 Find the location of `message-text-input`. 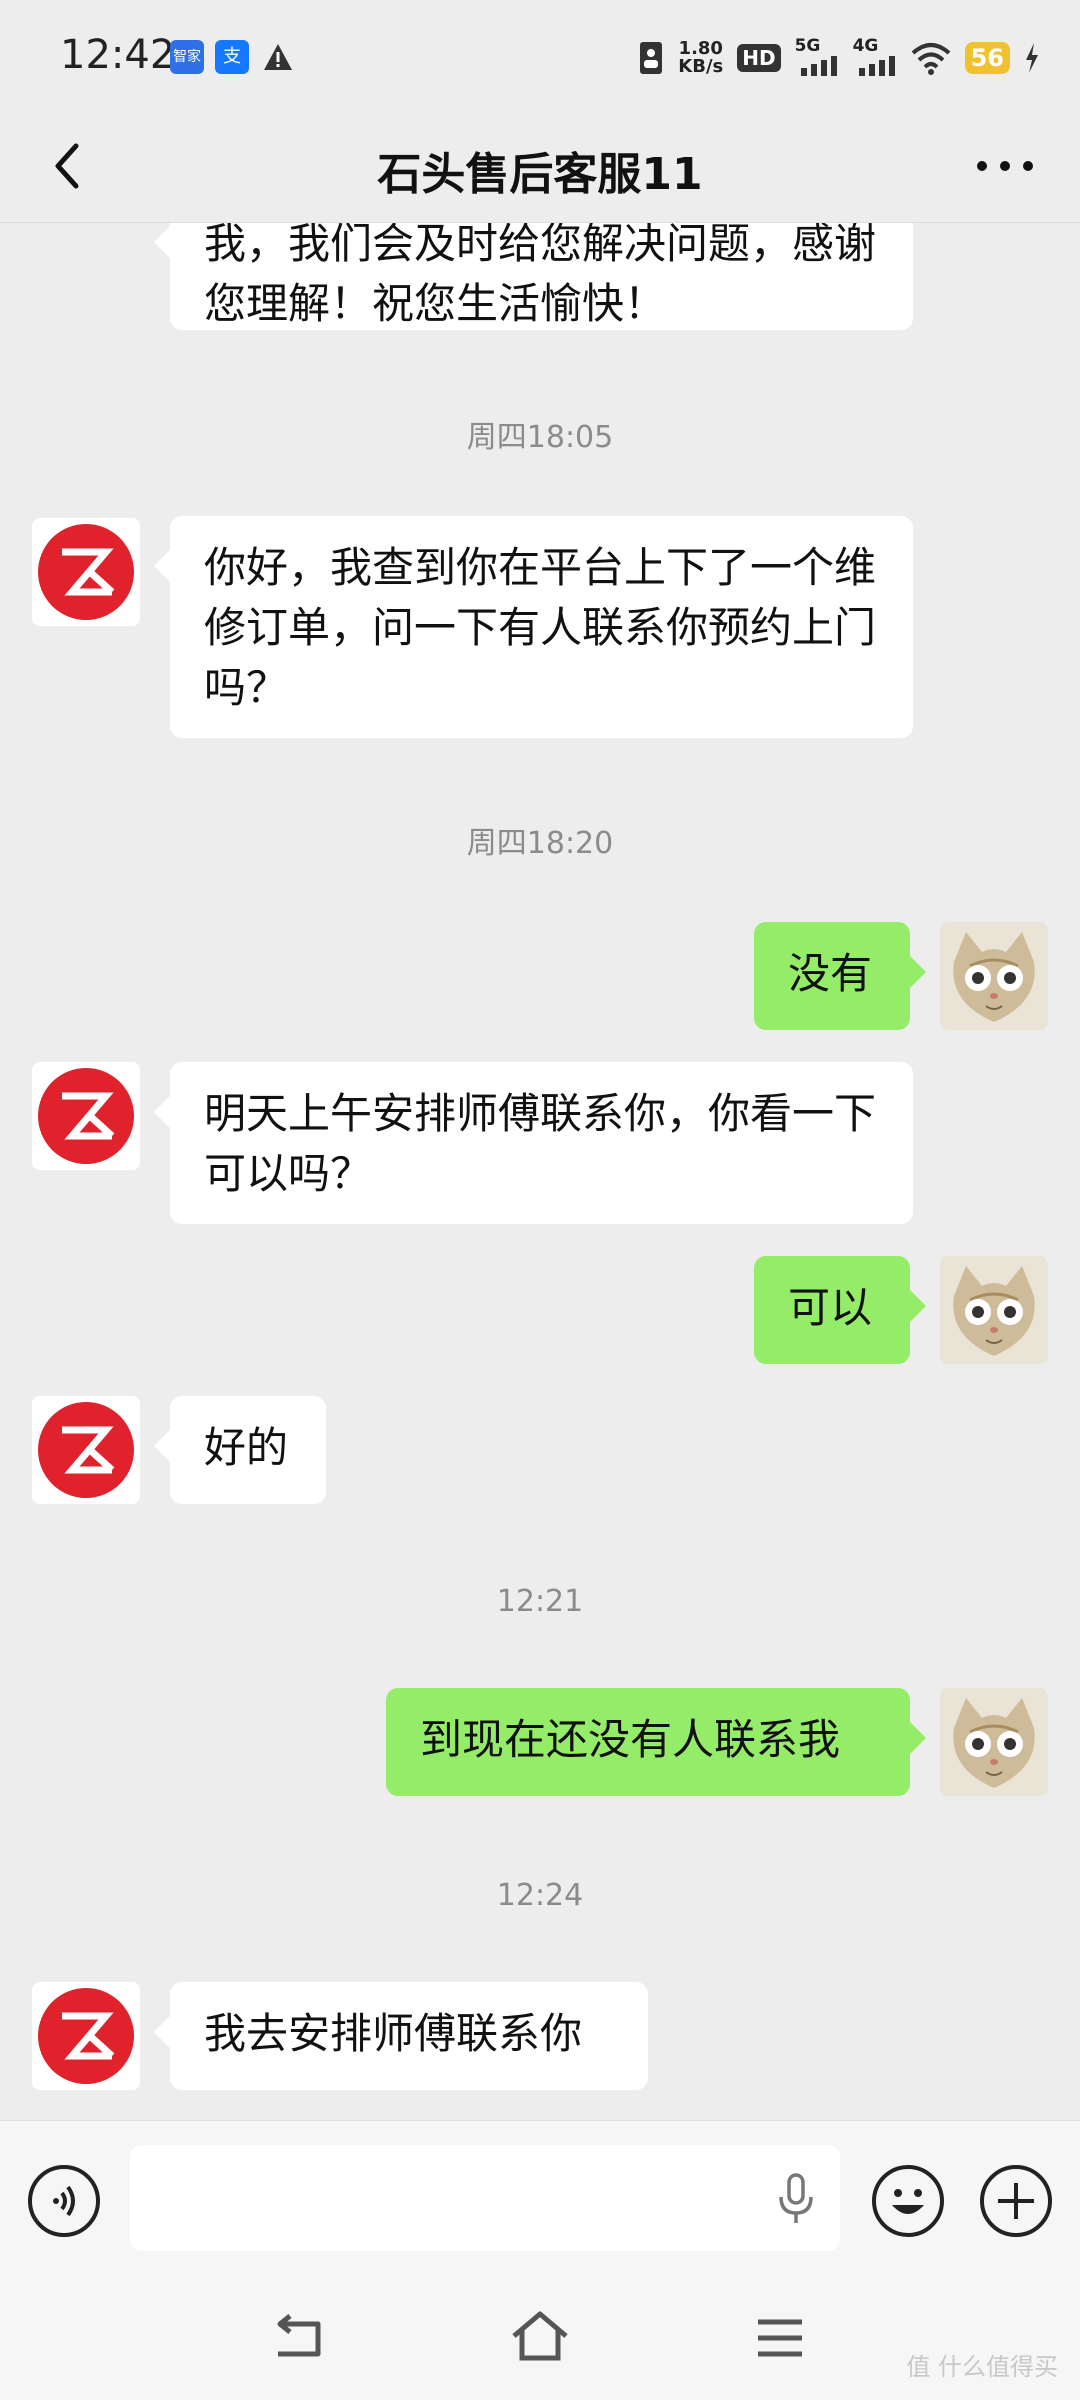

message-text-input is located at coordinates (485, 2198).